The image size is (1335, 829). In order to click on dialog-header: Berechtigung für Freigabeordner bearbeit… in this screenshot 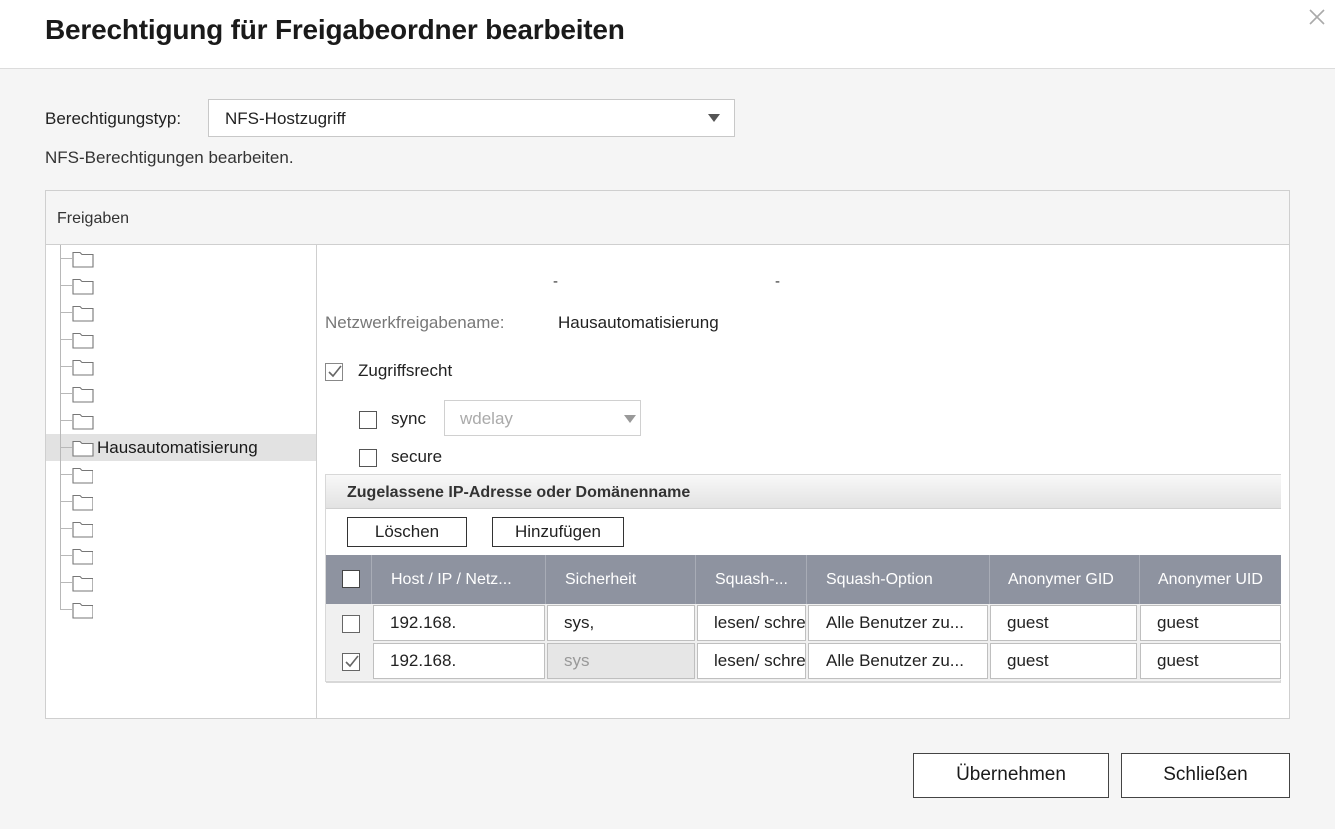, I will do `click(667, 34)`.